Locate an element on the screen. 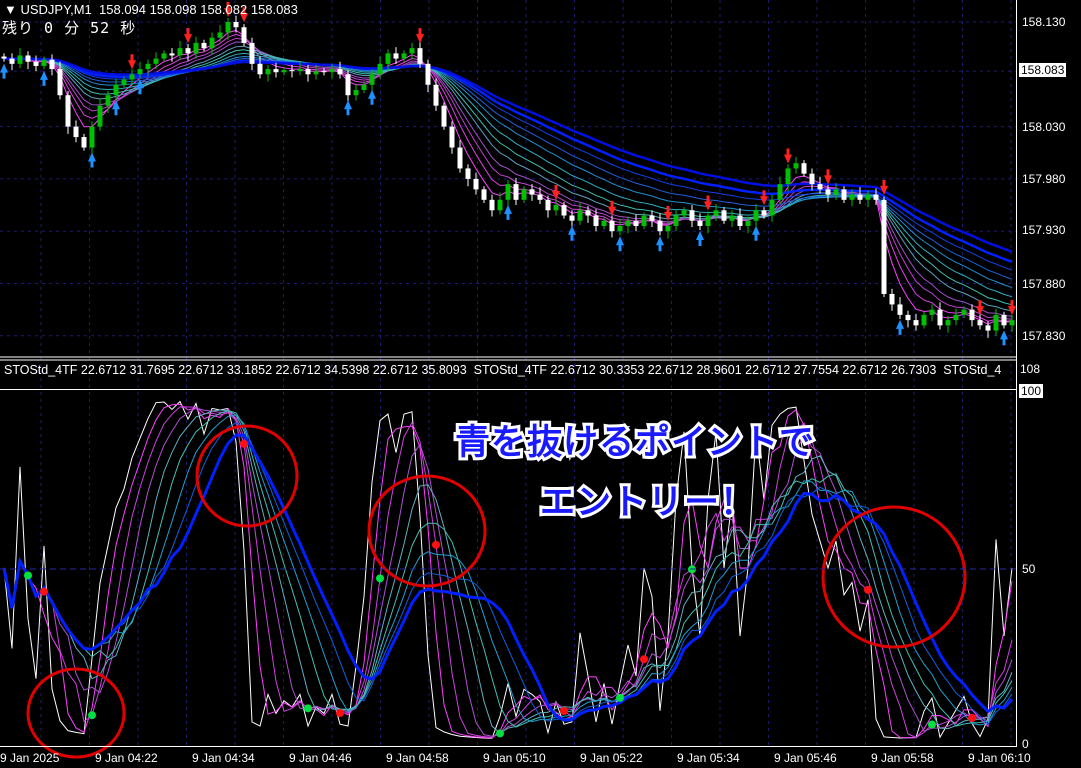  time-label: 9 Jan 04:46 is located at coordinates (320, 758).